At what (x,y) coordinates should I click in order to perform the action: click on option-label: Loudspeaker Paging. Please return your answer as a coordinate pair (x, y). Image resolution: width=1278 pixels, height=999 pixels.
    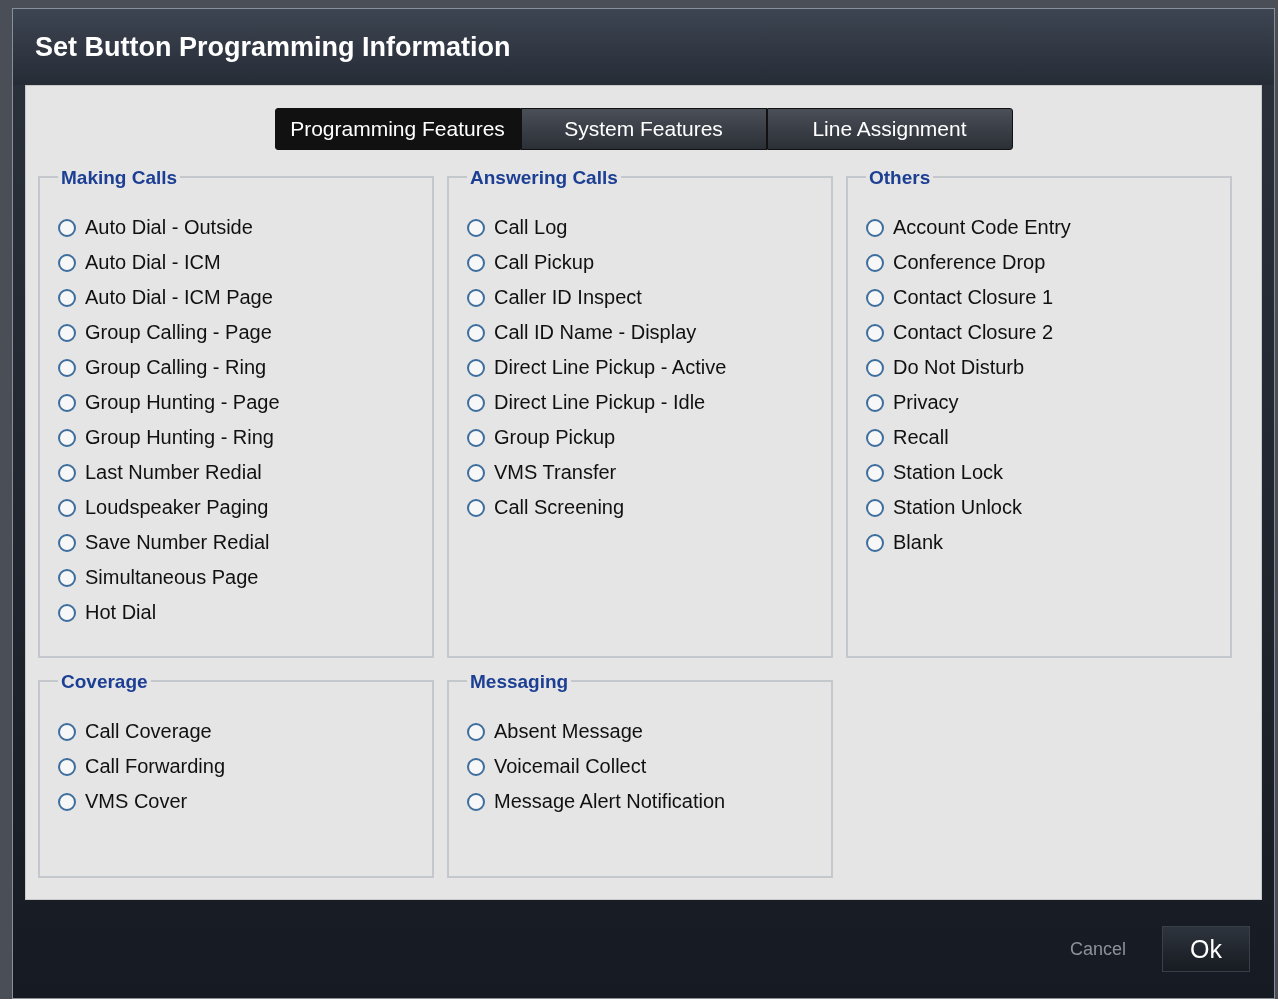
    Looking at the image, I should click on (177, 507).